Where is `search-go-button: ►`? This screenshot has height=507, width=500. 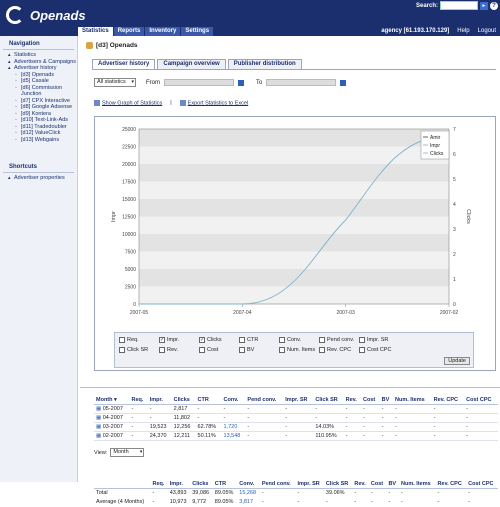 search-go-button: ► is located at coordinates (484, 5).